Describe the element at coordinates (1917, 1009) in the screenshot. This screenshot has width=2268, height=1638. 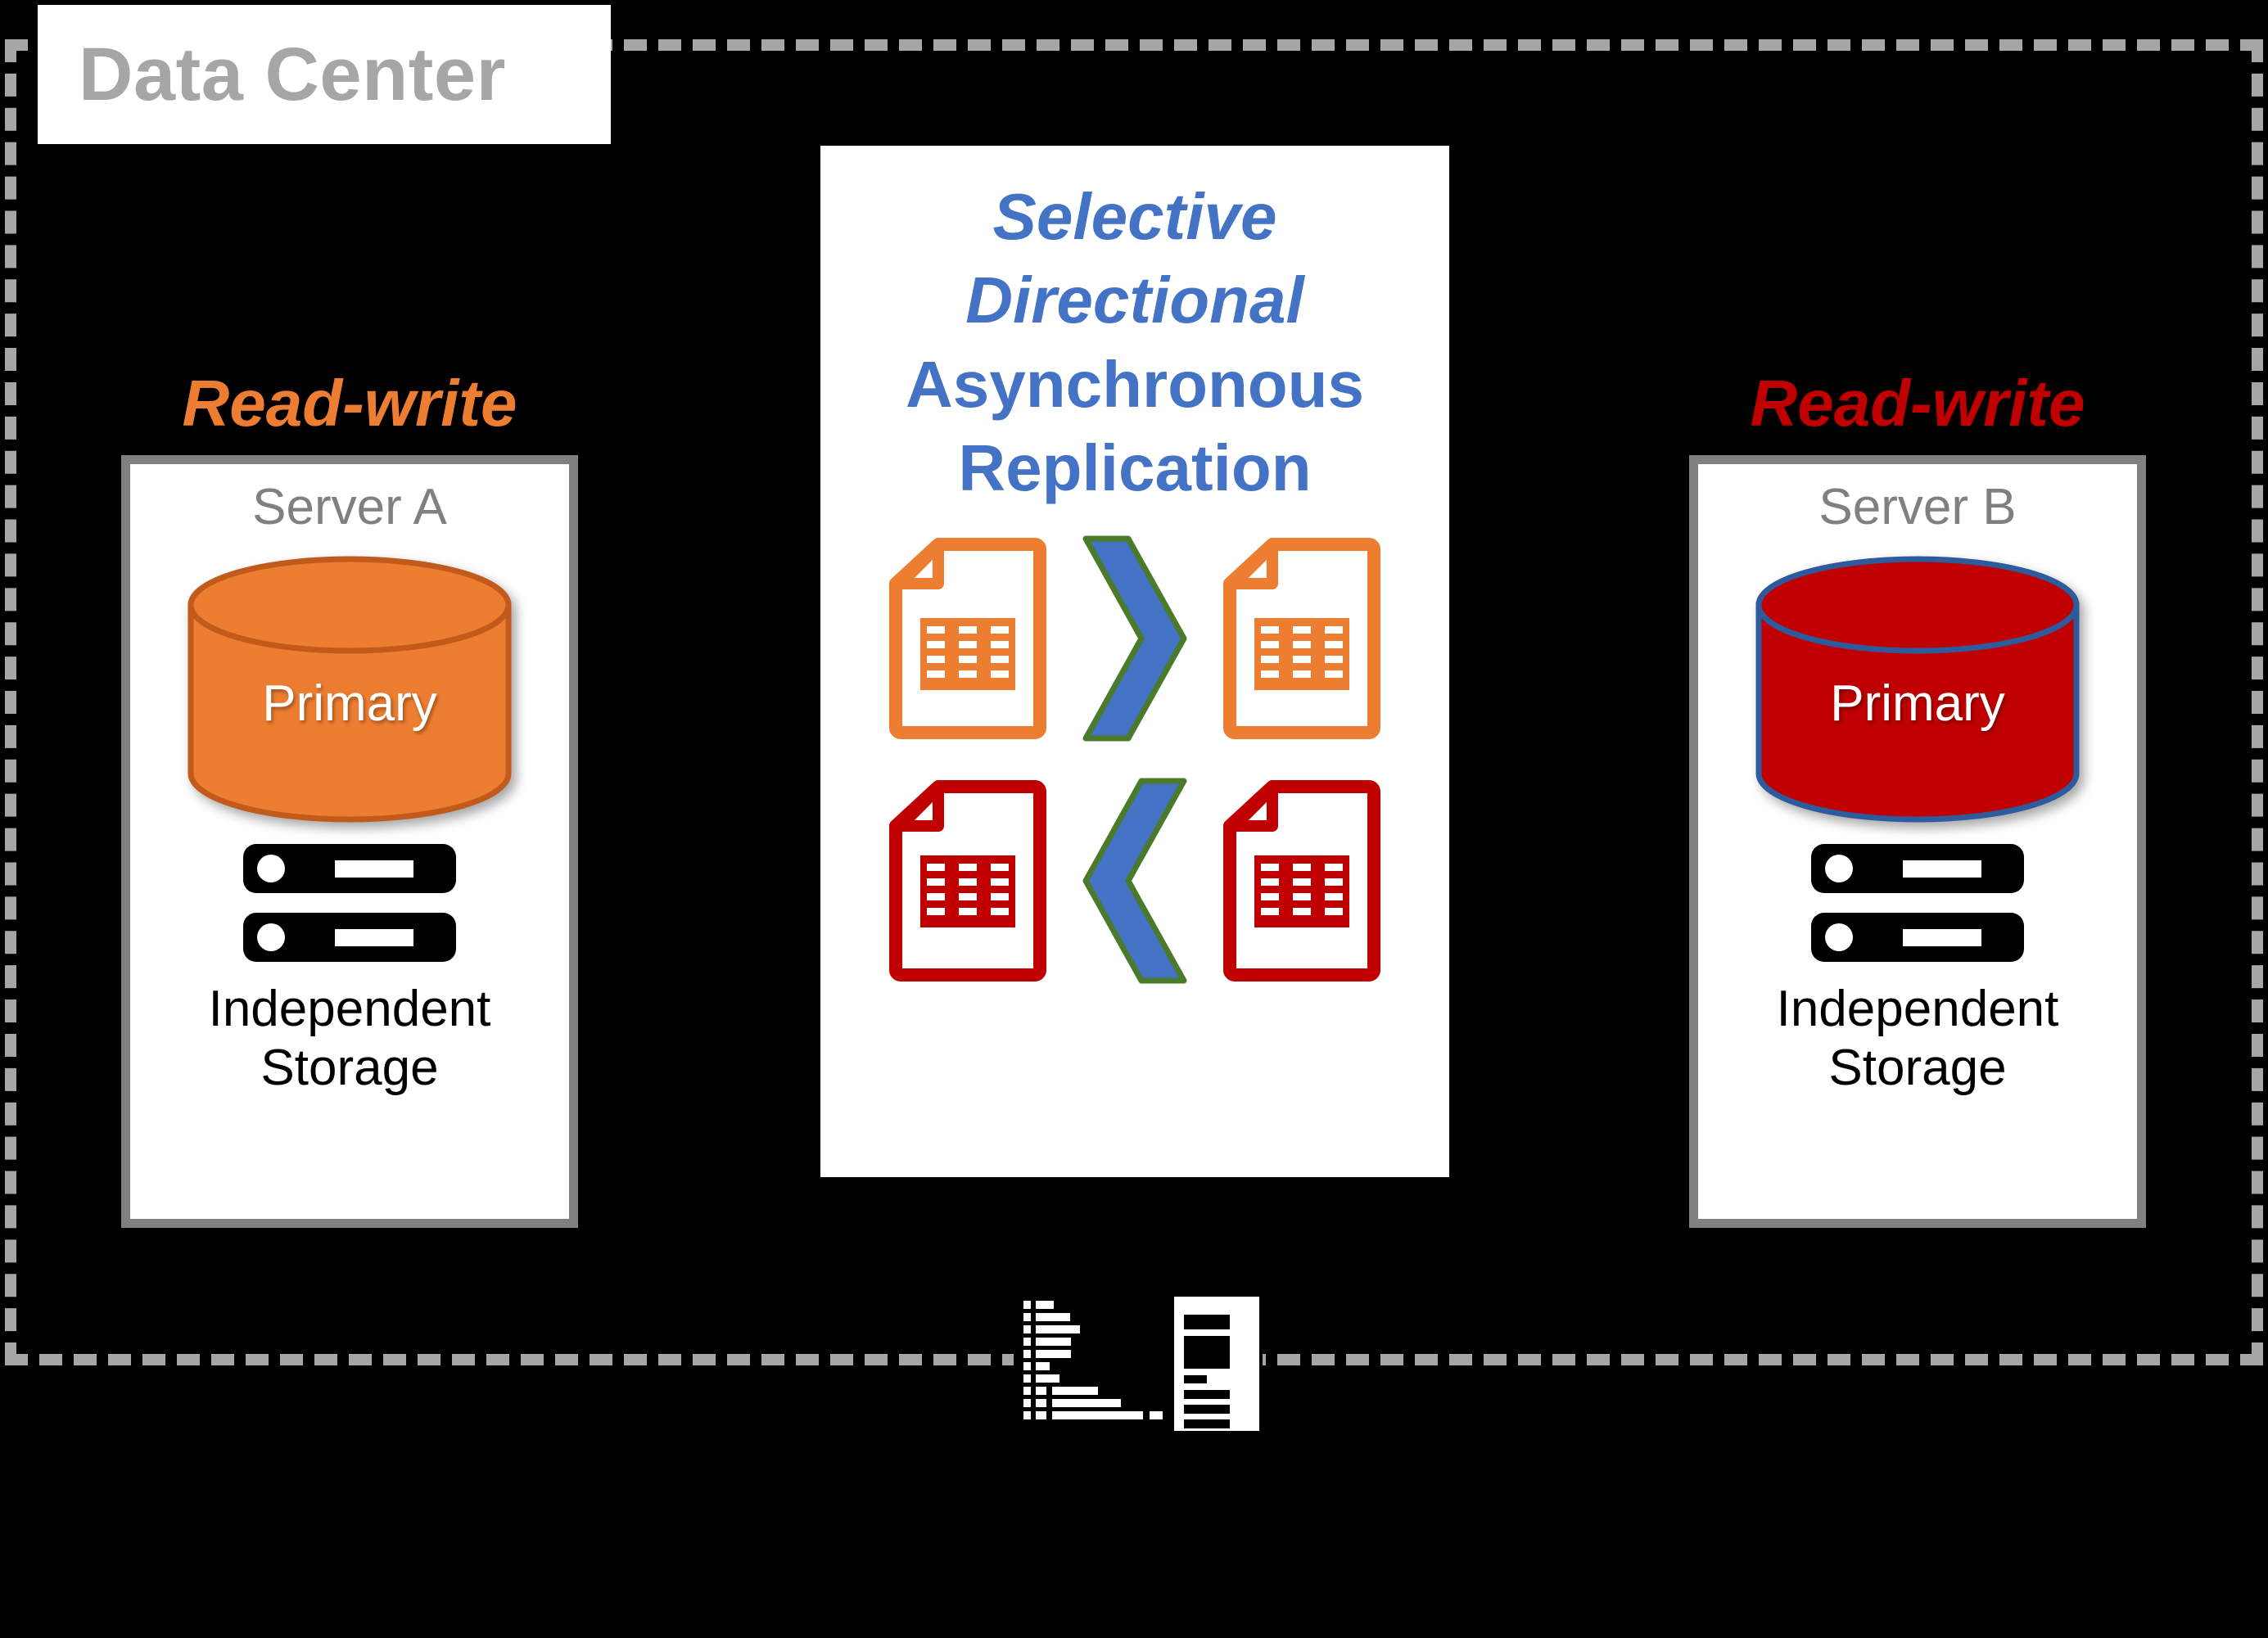
I see `server-b-storage-line1: Independent` at that location.